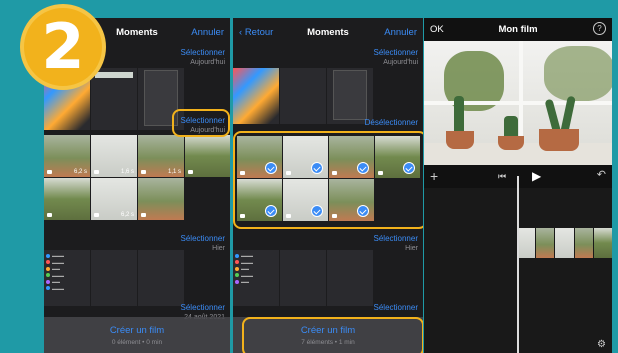 This screenshot has height=353, width=618. I want to click on settings-icon: ⚙, so click(601, 344).